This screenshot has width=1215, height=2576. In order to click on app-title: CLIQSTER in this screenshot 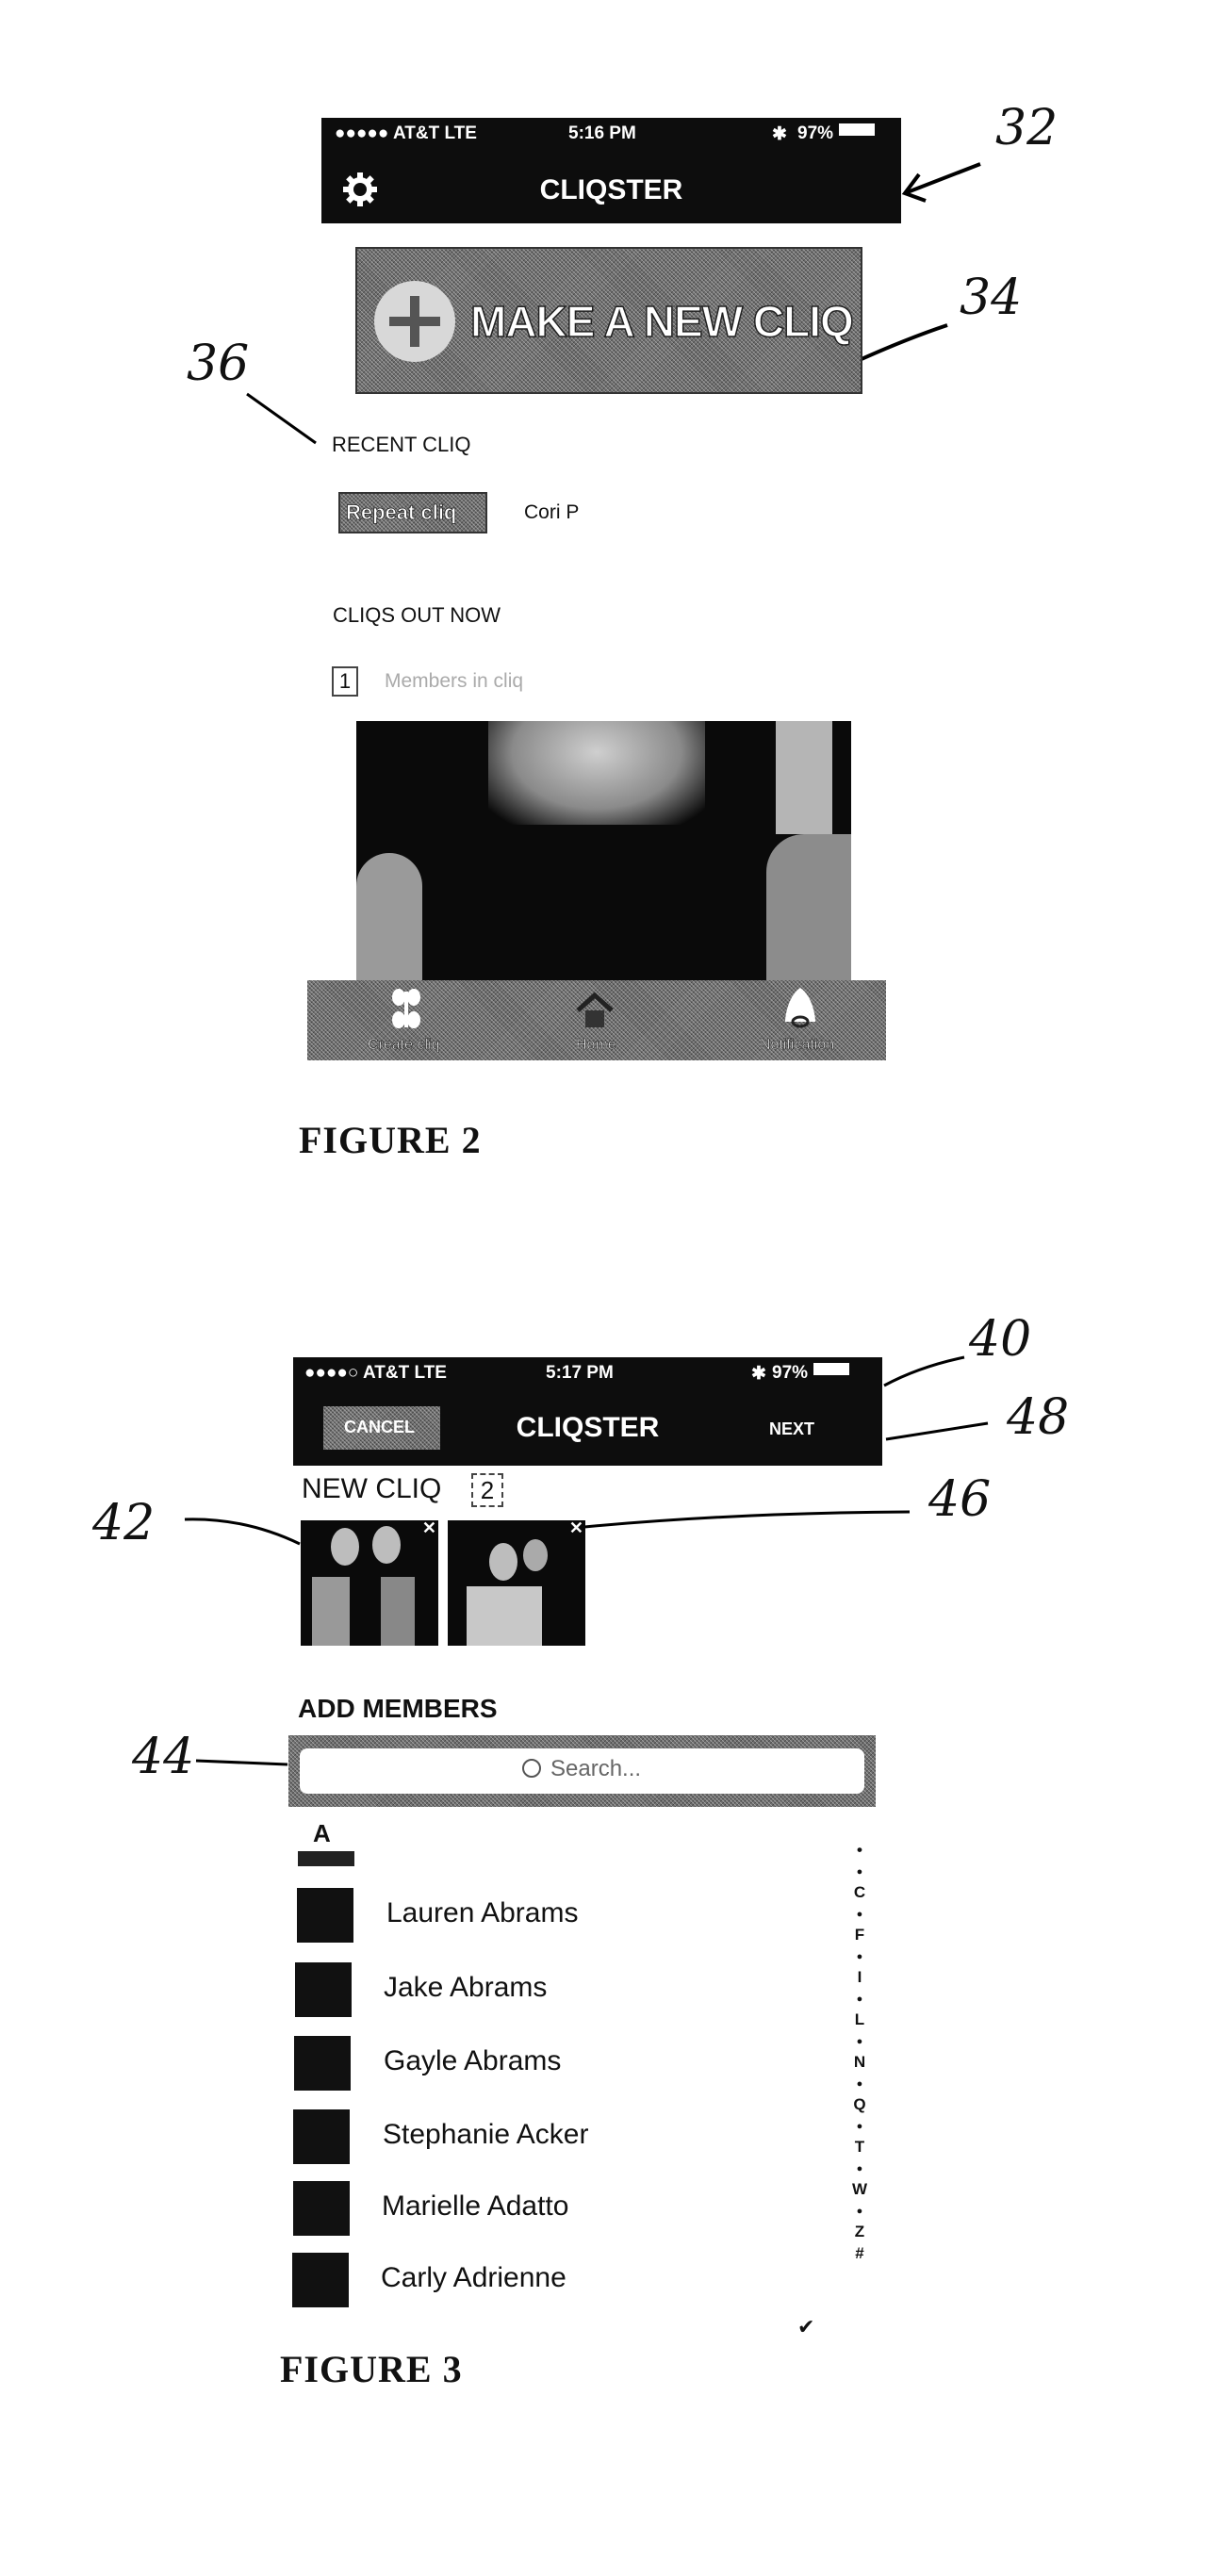, I will do `click(611, 189)`.